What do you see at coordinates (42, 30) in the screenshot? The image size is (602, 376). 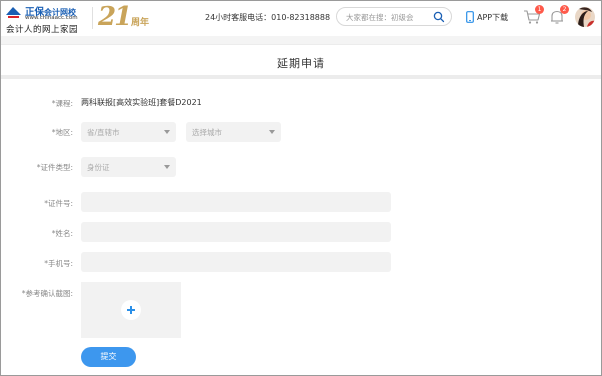 I see `logo-slogan: 会计人的网上家园` at bounding box center [42, 30].